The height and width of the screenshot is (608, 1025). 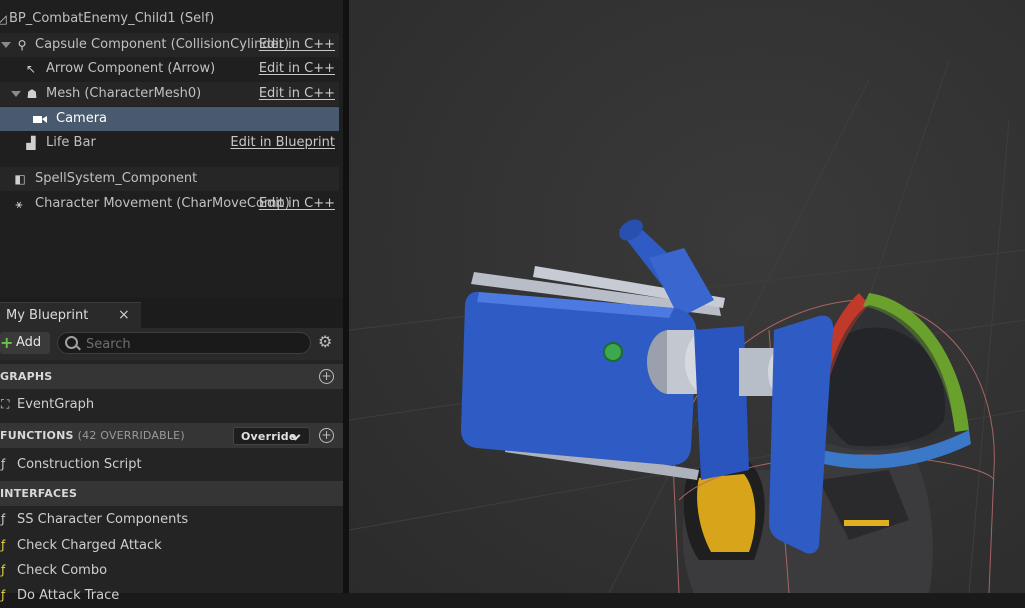 I want to click on list-item-interface: ƒ SS Character Components, so click(x=171, y=520).